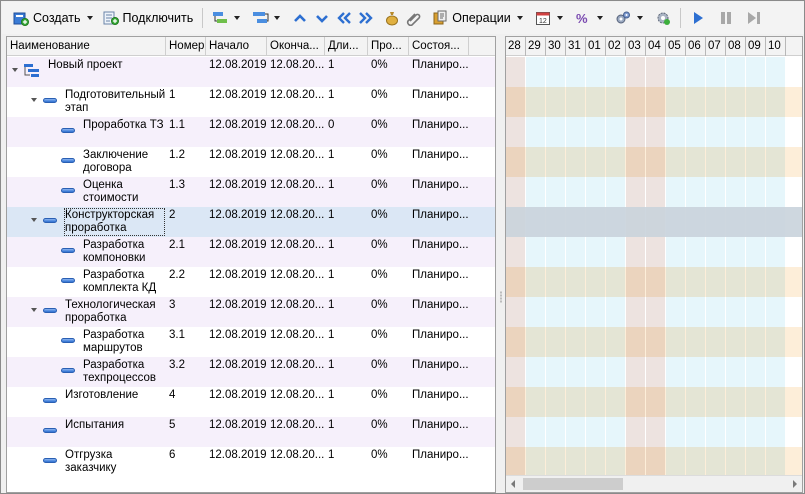 The image size is (805, 494). What do you see at coordinates (86, 222) in the screenshot?
I see `task-name-cell: Конструкторская проработка` at bounding box center [86, 222].